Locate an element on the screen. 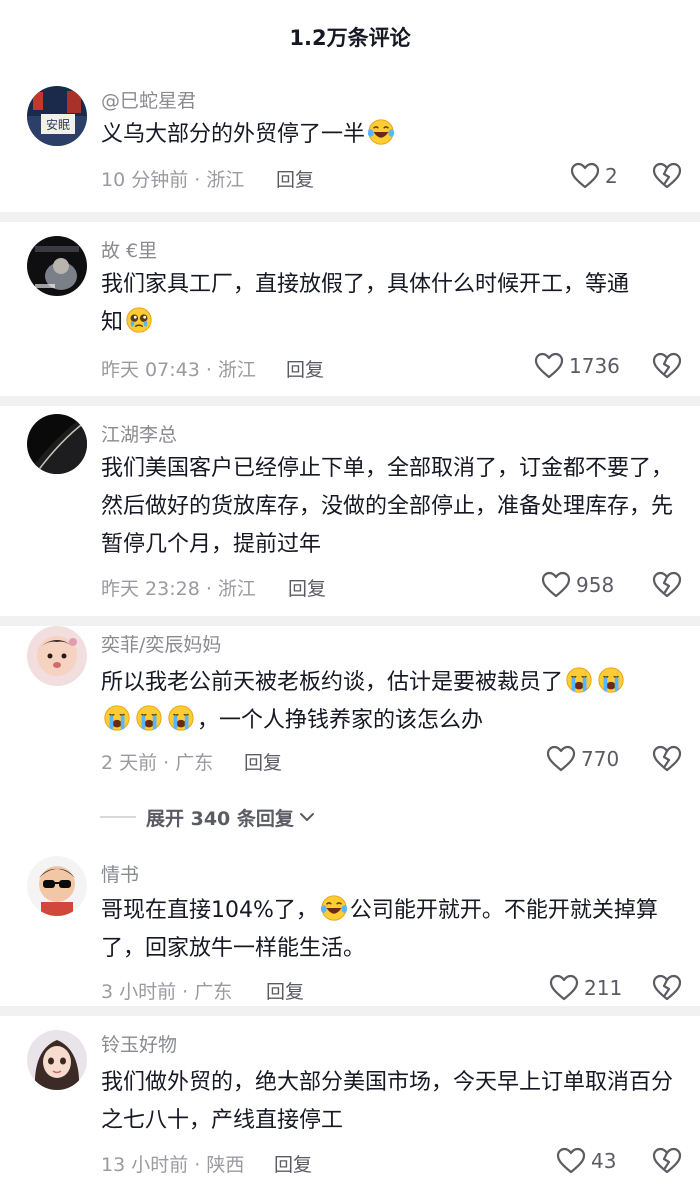  comment-time-location: 昨天 23:28 · 浙江 is located at coordinates (178, 589).